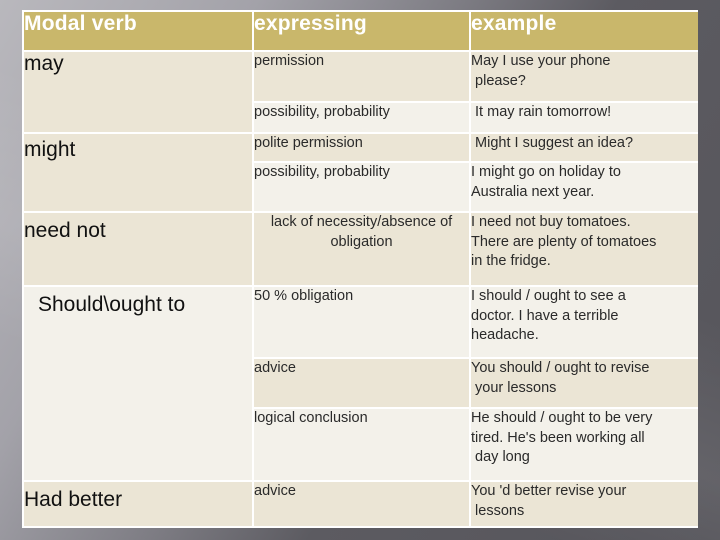  I want to click on example-cell: May I use your phone please?, so click(584, 76).